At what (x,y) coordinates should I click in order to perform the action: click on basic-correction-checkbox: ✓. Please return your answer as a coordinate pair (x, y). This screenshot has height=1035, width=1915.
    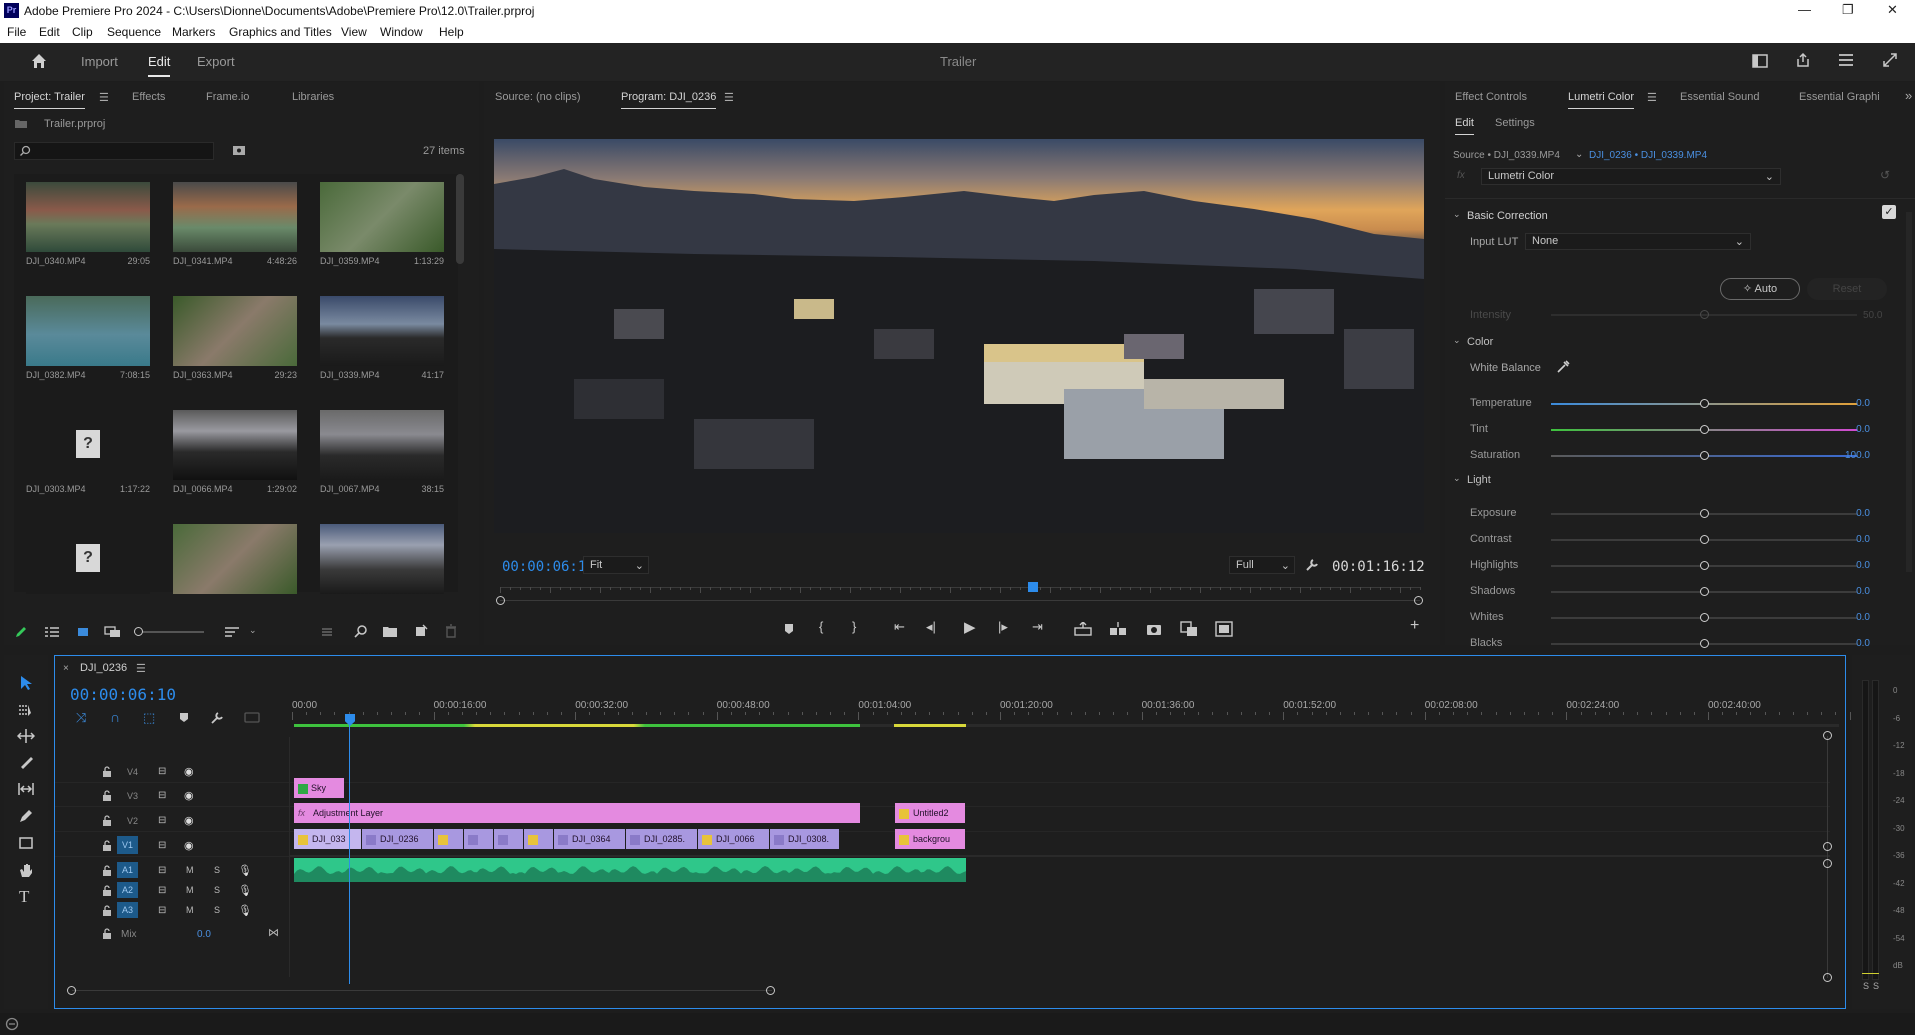
    Looking at the image, I should click on (1889, 212).